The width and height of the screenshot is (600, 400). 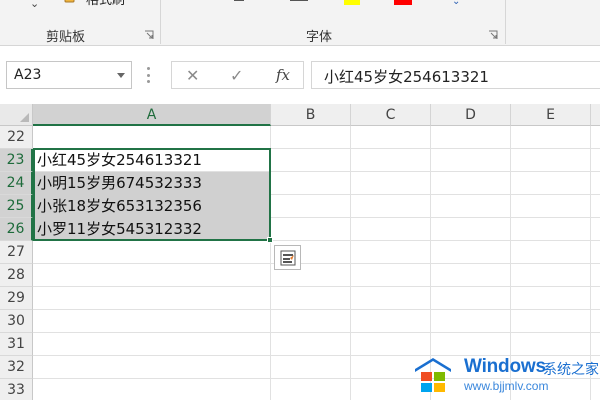 What do you see at coordinates (551, 115) in the screenshot?
I see `column-header-e: E` at bounding box center [551, 115].